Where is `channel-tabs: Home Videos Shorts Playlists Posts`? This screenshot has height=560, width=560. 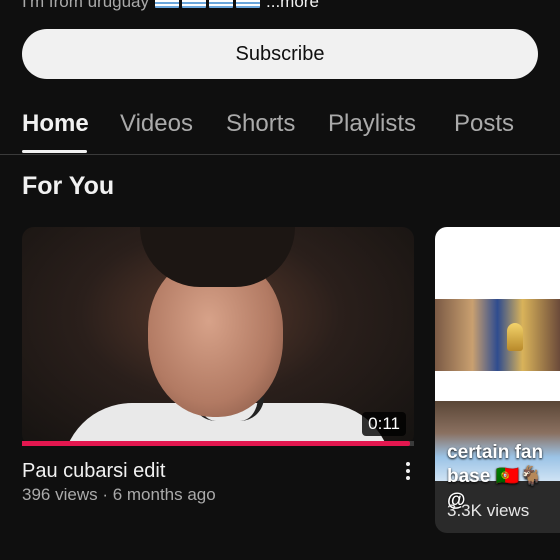 channel-tabs: Home Videos Shorts Playlists Posts is located at coordinates (280, 125).